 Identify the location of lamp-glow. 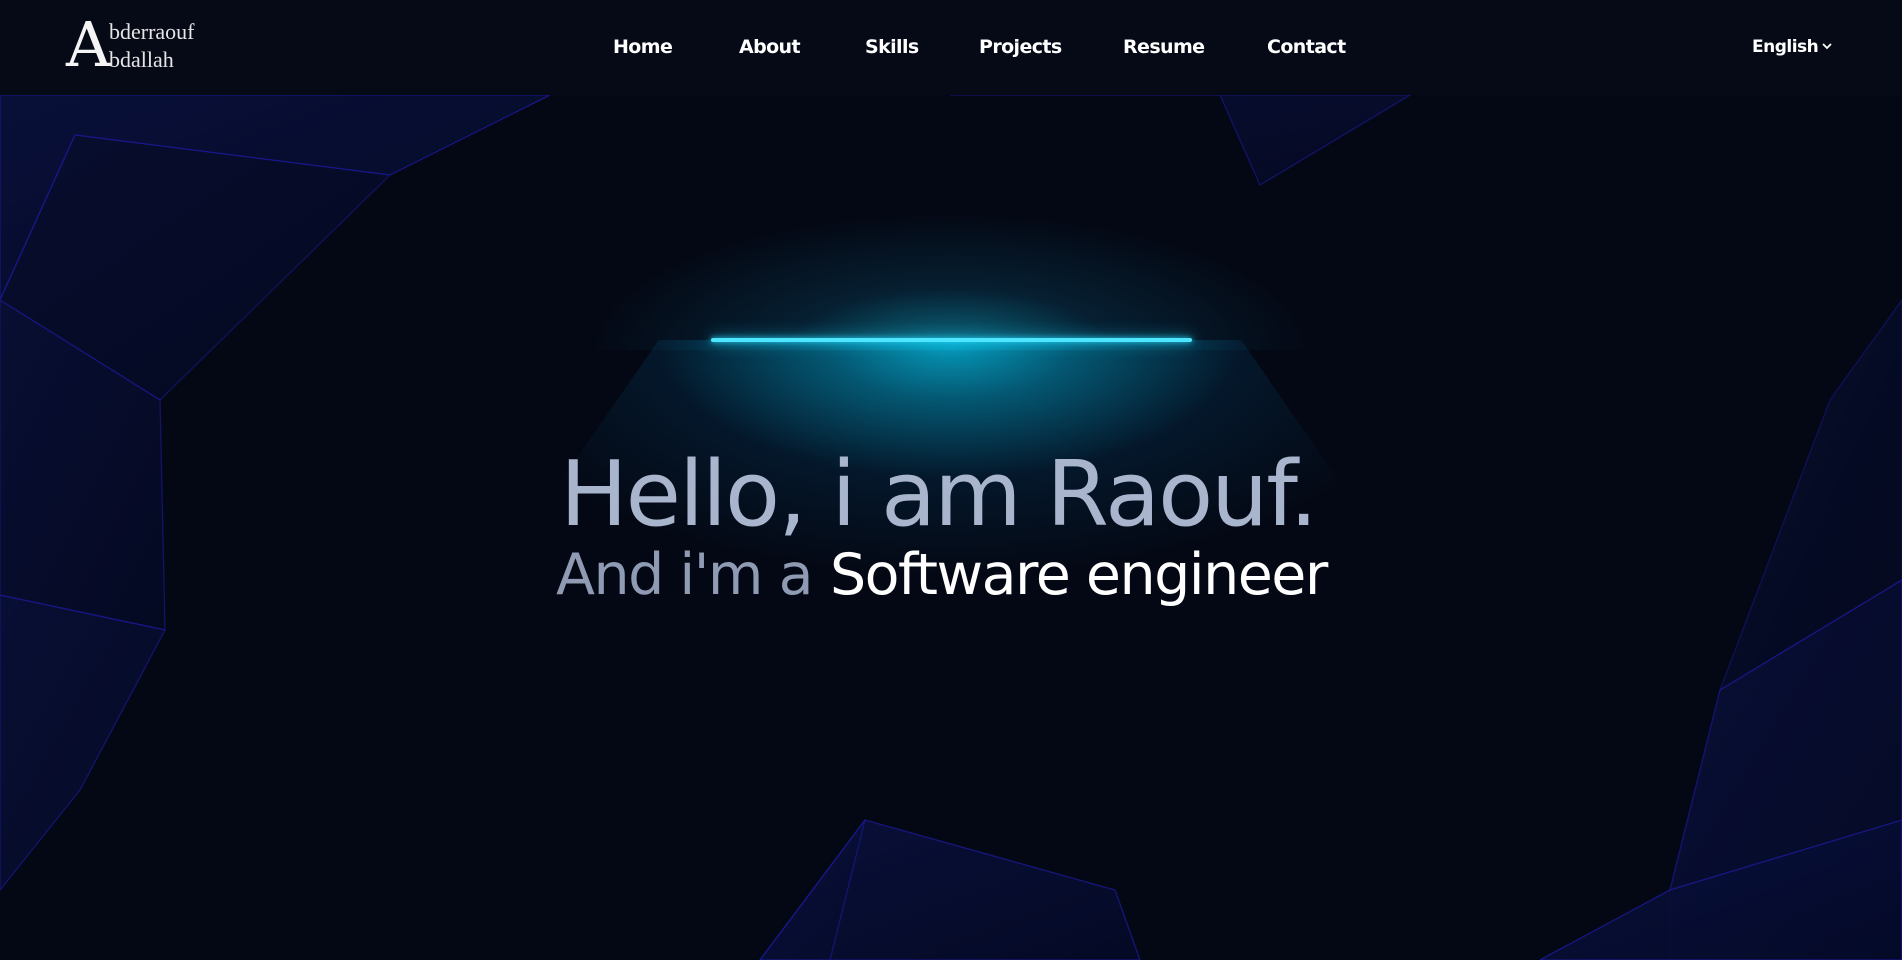
(950, 240).